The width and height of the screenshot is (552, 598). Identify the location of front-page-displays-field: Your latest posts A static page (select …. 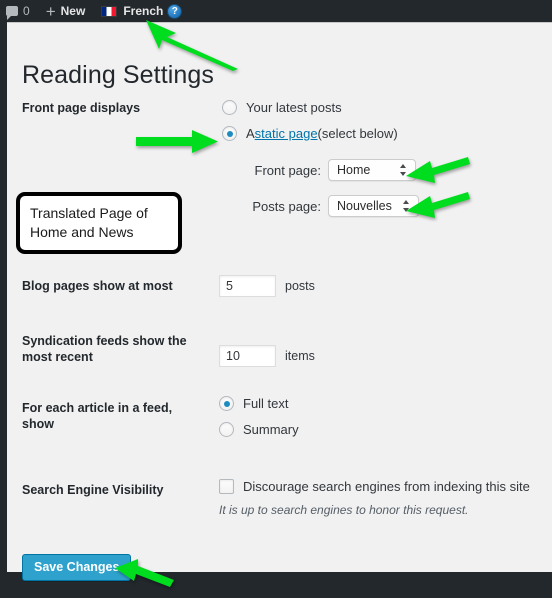
(320, 165).